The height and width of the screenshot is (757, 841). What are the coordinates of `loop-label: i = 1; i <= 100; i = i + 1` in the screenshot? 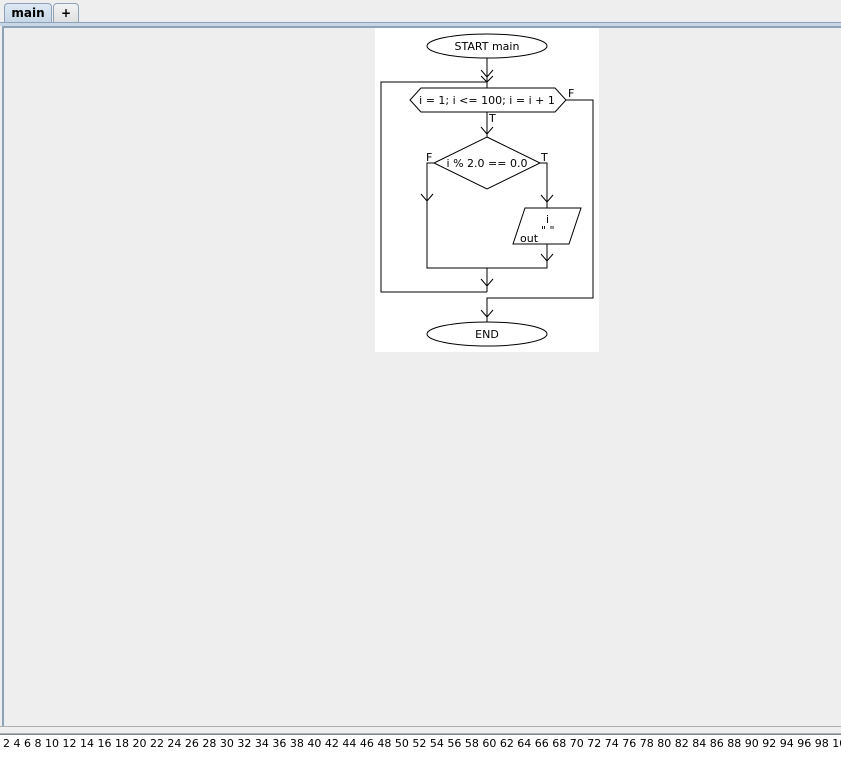 It's located at (487, 100).